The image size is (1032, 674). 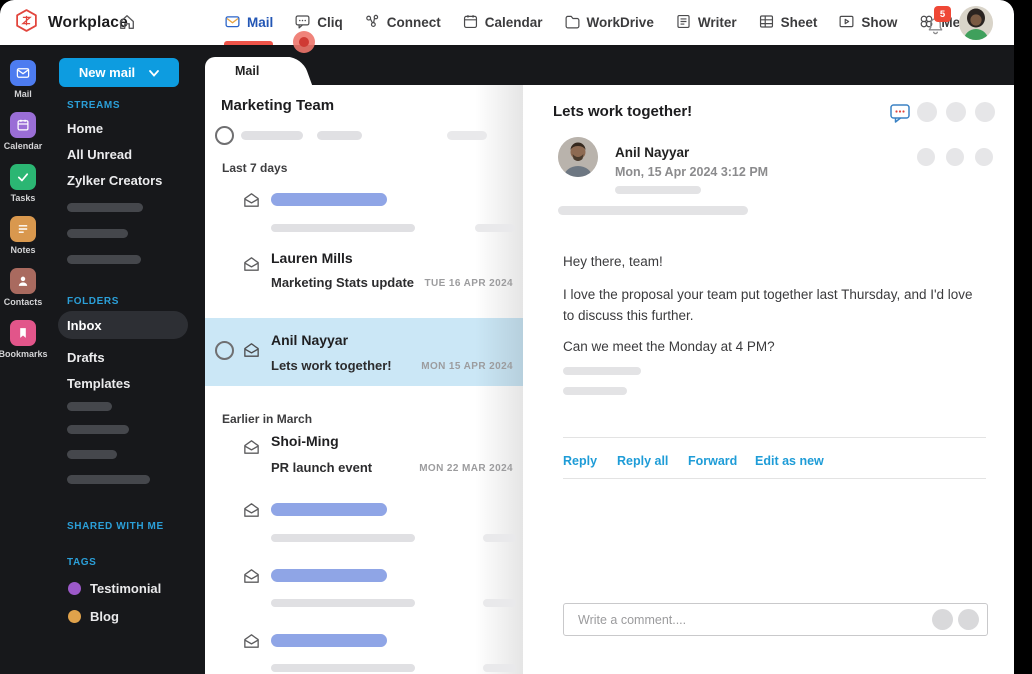 I want to click on connect-icon, so click(x=372, y=23).